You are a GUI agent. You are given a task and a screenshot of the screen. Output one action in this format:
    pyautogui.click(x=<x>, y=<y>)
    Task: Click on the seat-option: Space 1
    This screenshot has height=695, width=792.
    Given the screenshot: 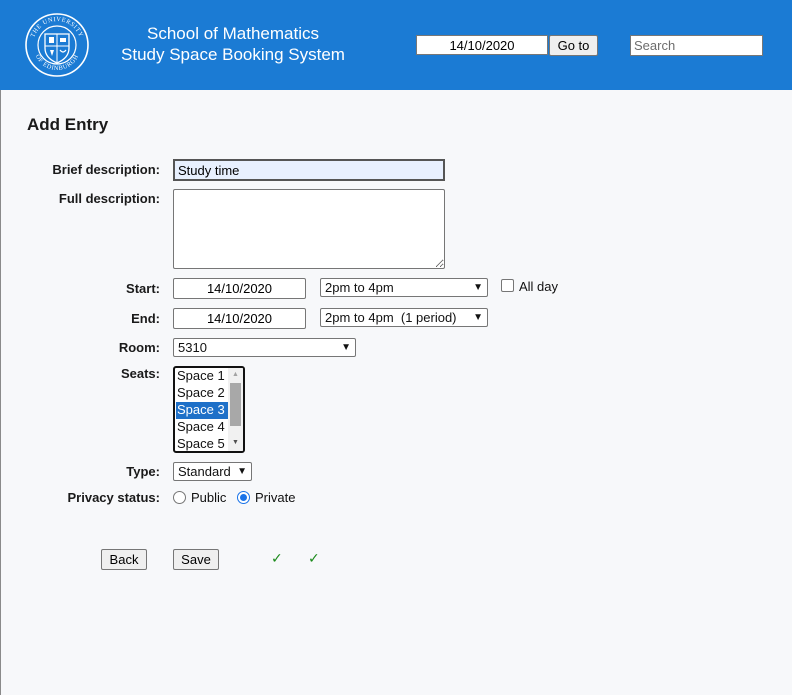 What is the action you would take?
    pyautogui.click(x=203, y=376)
    